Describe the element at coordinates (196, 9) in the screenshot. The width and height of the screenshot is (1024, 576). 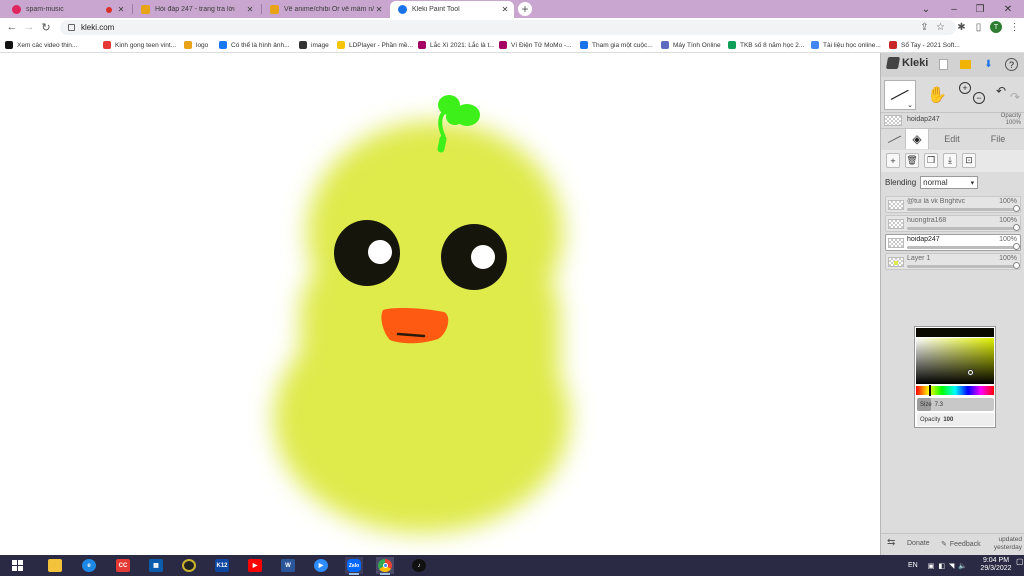
I see `tab-hoidap: Hỏi đáp 247 - trang tra lời ✕` at that location.